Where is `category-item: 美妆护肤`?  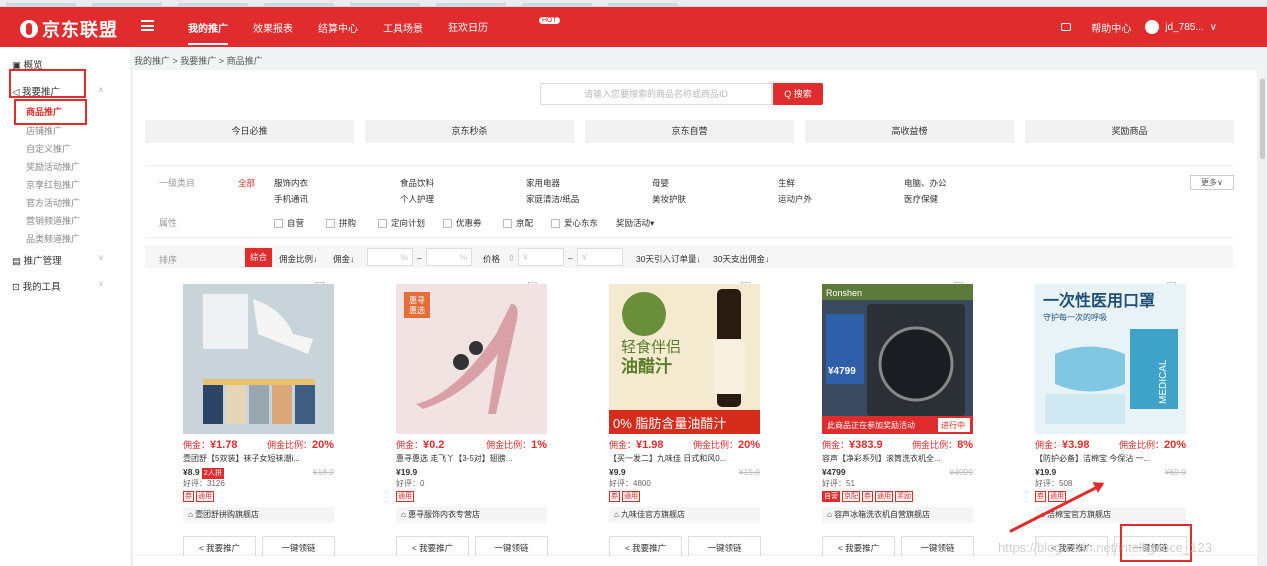 category-item: 美妆护肤 is located at coordinates (669, 199).